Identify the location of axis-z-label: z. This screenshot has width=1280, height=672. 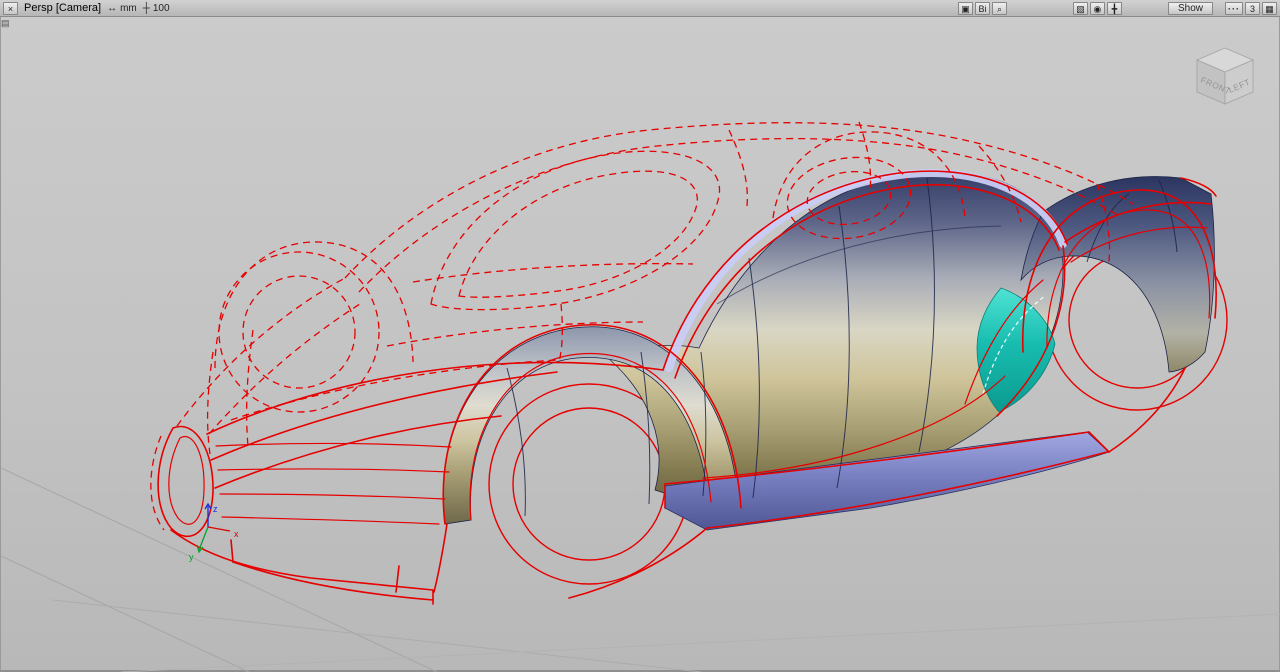
(215, 509).